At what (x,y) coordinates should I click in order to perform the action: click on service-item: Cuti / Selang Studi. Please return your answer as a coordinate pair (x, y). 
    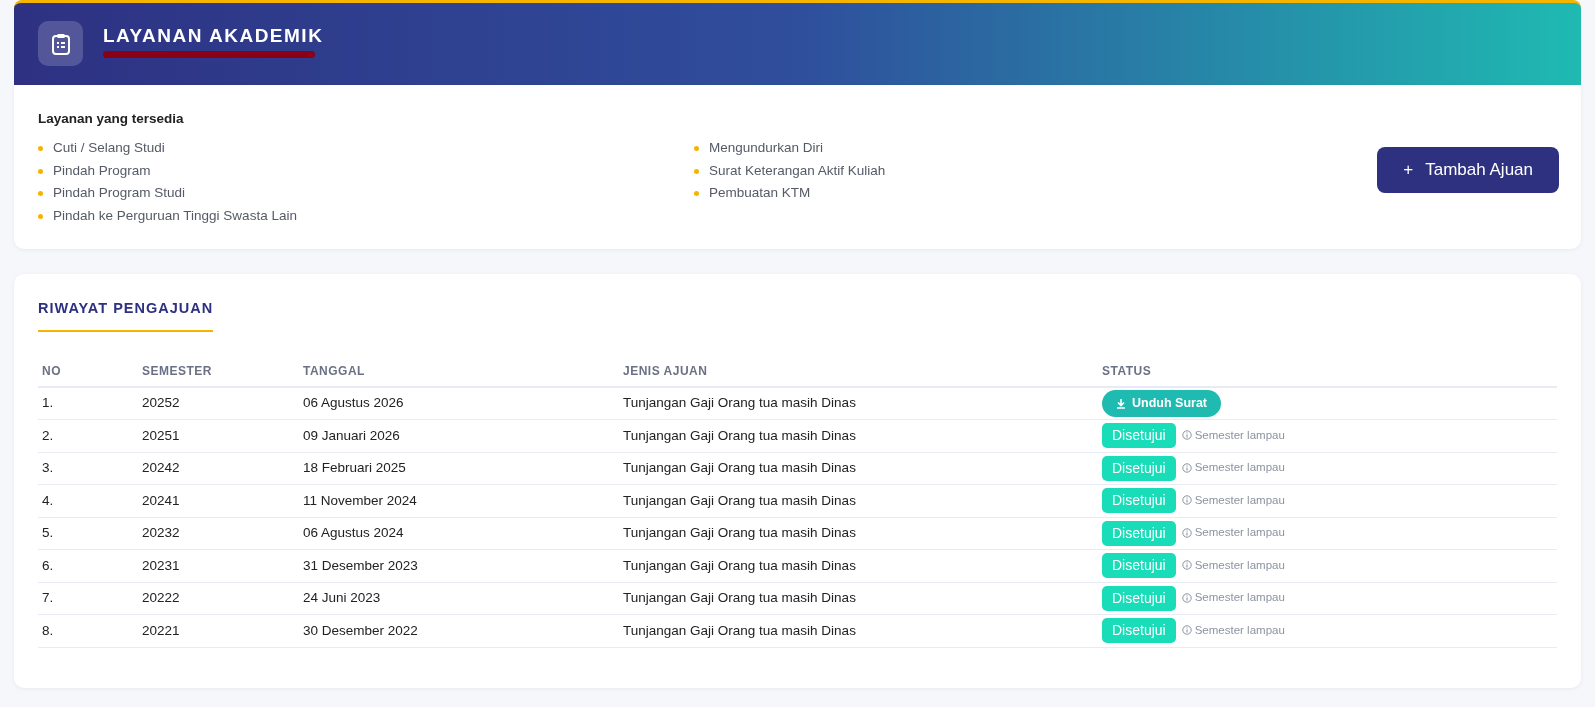
    Looking at the image, I should click on (109, 148).